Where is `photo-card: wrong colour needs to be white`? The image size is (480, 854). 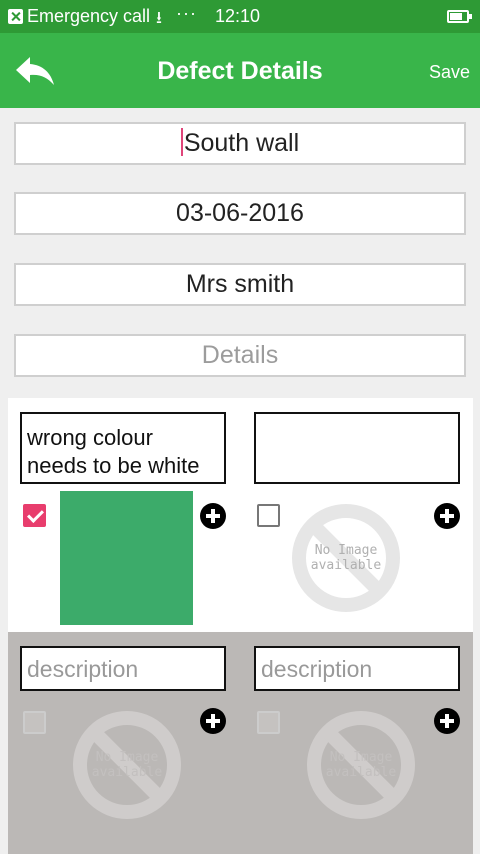 photo-card: wrong colour needs to be white is located at coordinates (123, 515).